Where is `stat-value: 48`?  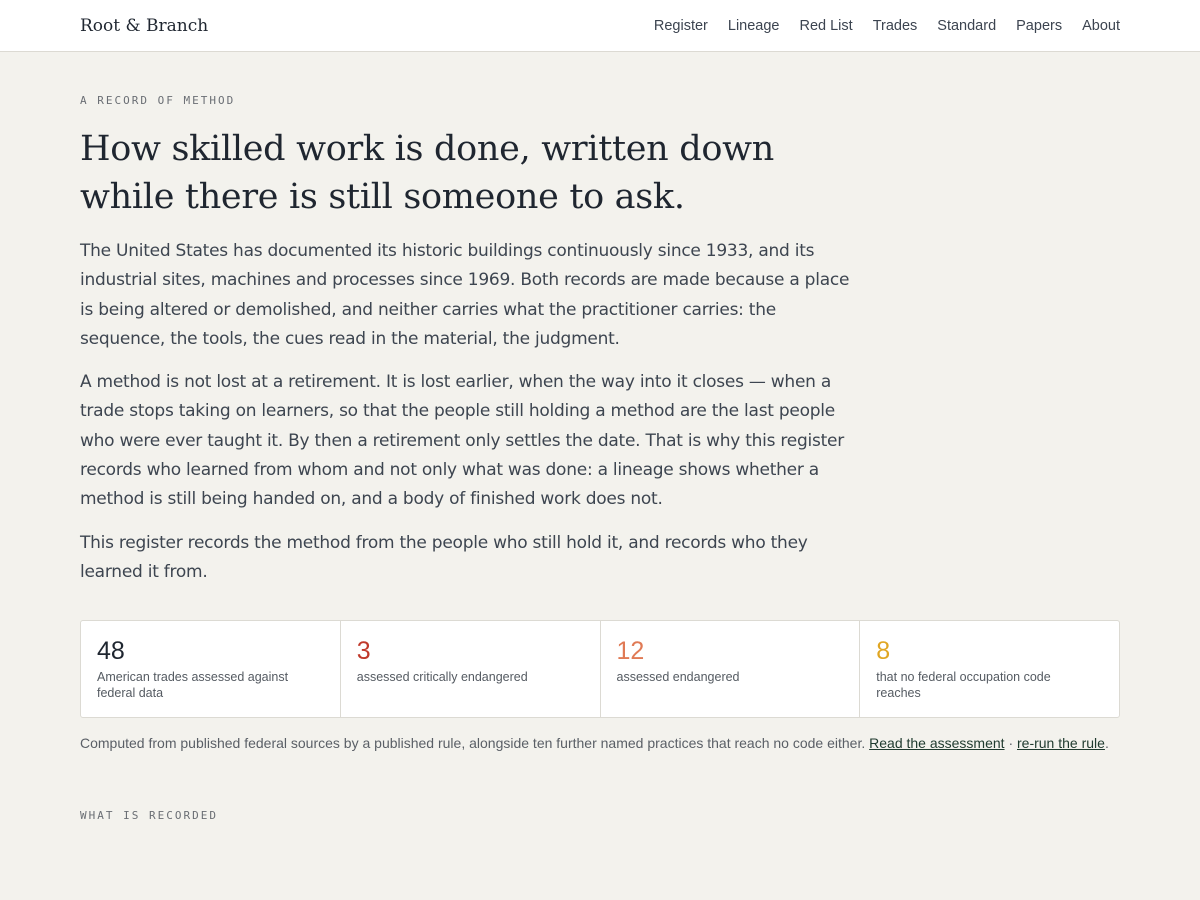
stat-value: 48 is located at coordinates (111, 651).